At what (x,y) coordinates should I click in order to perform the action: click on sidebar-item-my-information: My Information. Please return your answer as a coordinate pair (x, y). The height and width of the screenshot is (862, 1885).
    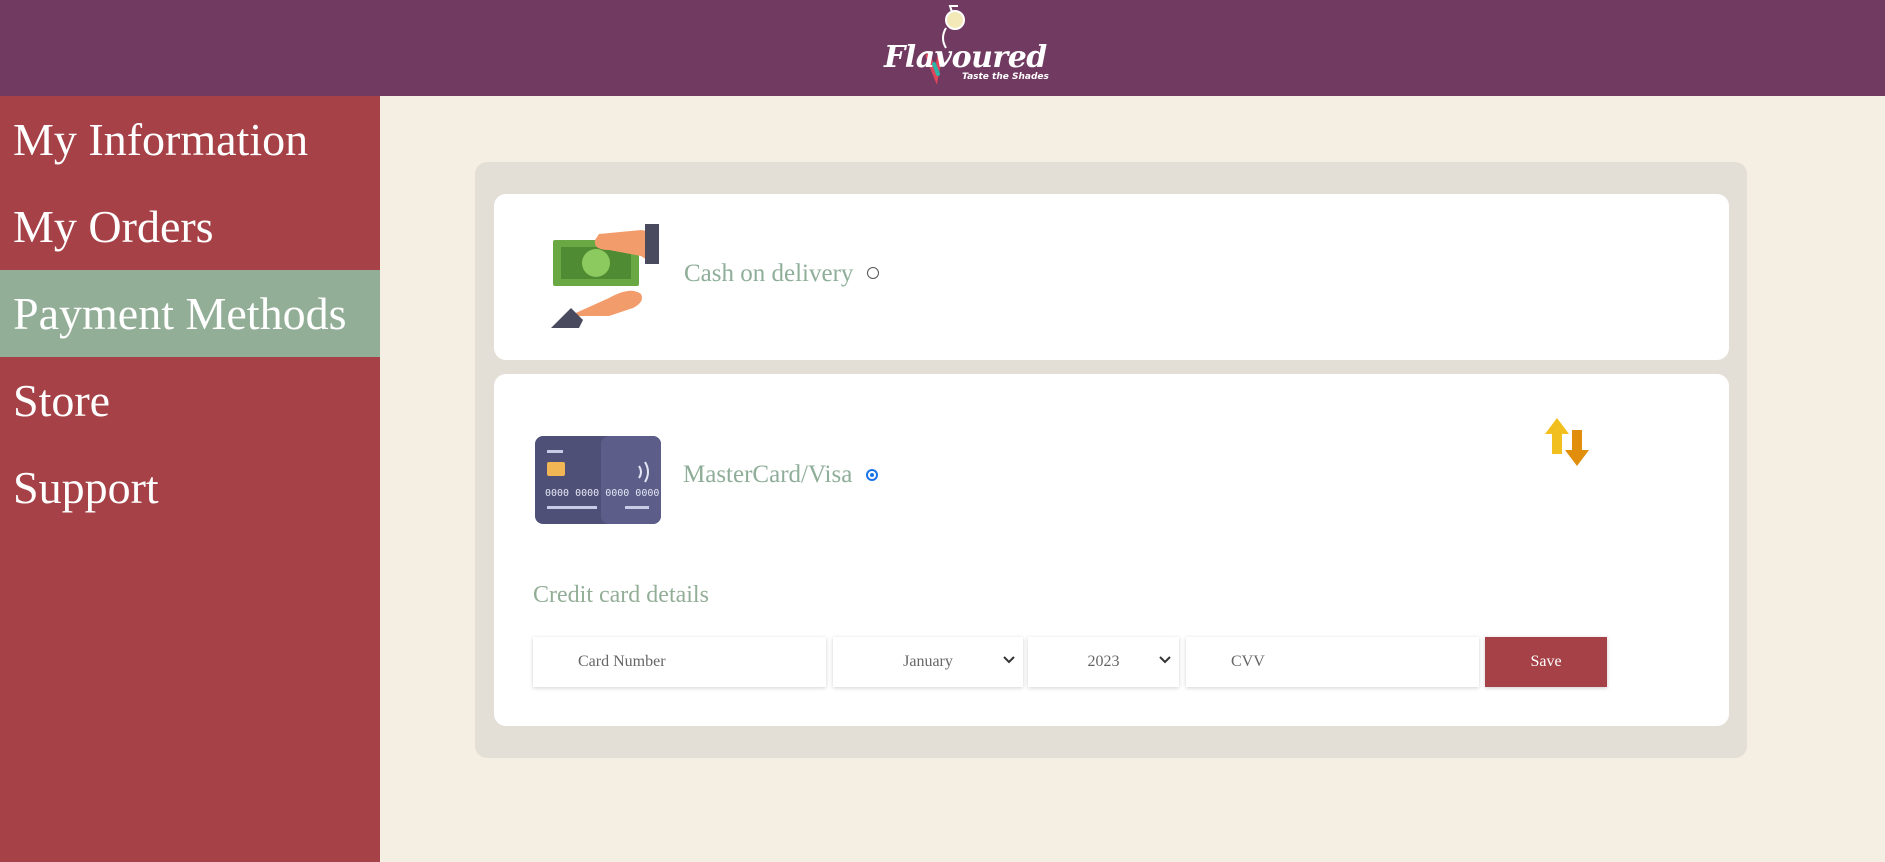
    Looking at the image, I should click on (190, 139).